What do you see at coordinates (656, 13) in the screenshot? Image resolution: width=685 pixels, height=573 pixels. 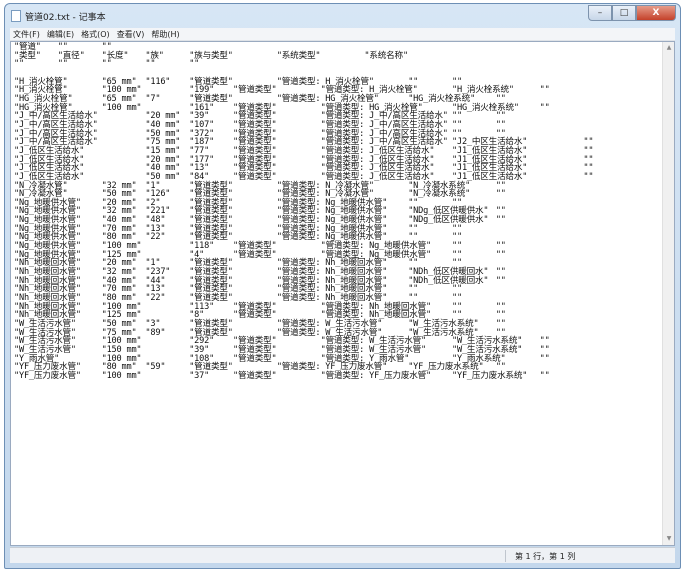 I see `close-button: X` at bounding box center [656, 13].